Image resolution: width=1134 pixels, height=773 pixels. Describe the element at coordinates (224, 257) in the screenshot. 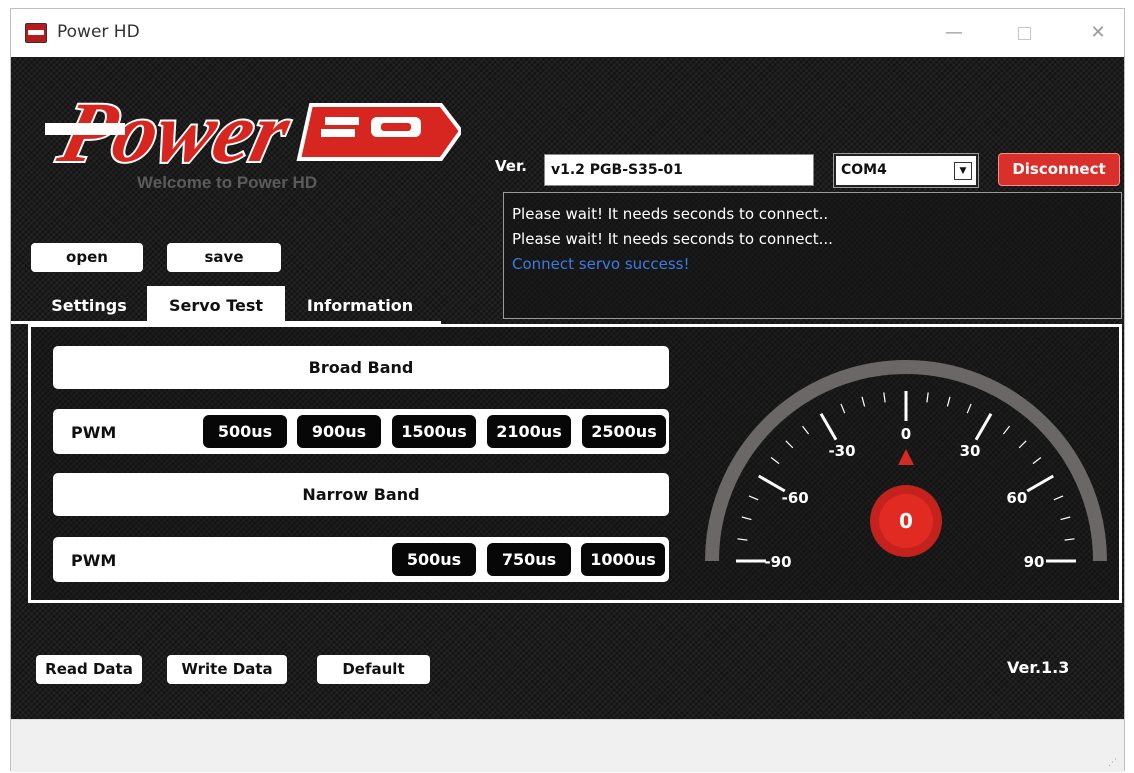

I see `save-button: save` at that location.